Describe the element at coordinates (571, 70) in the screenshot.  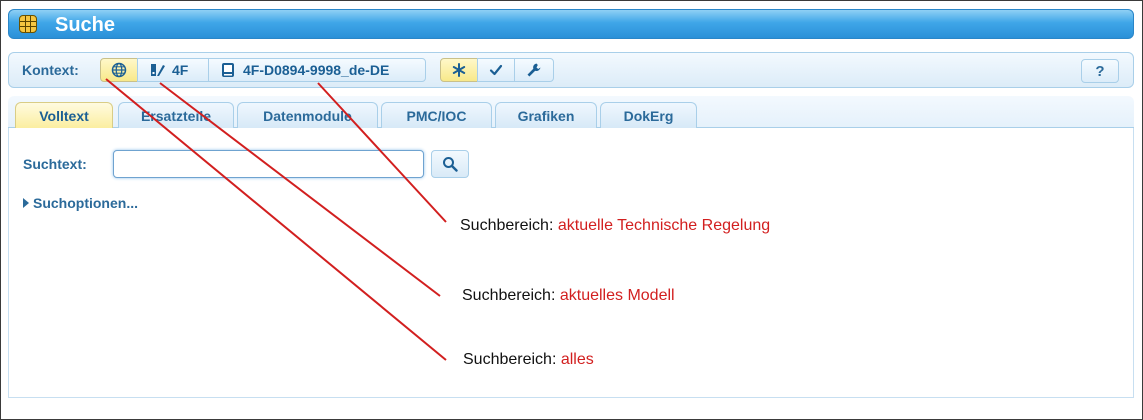
I see `context-toolbar: Kontext: 4F 4F-D0894-9998_de-DE` at that location.